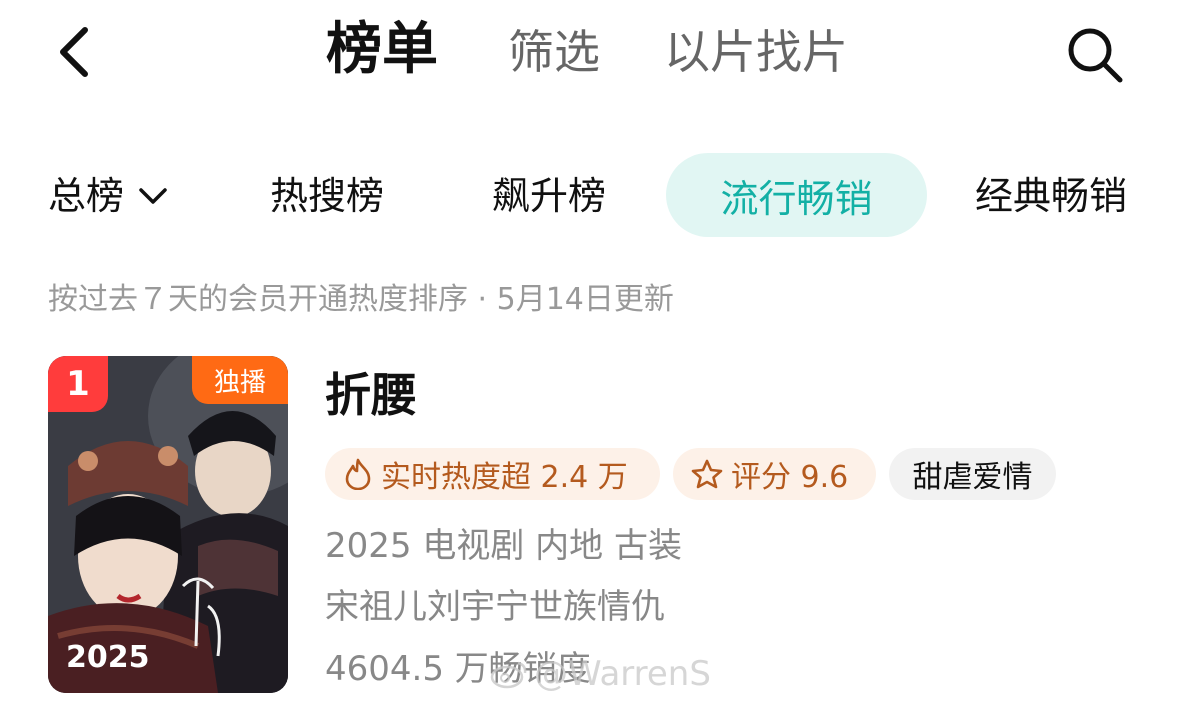 This screenshot has height=701, width=1179. I want to click on search-button, so click(1095, 55).